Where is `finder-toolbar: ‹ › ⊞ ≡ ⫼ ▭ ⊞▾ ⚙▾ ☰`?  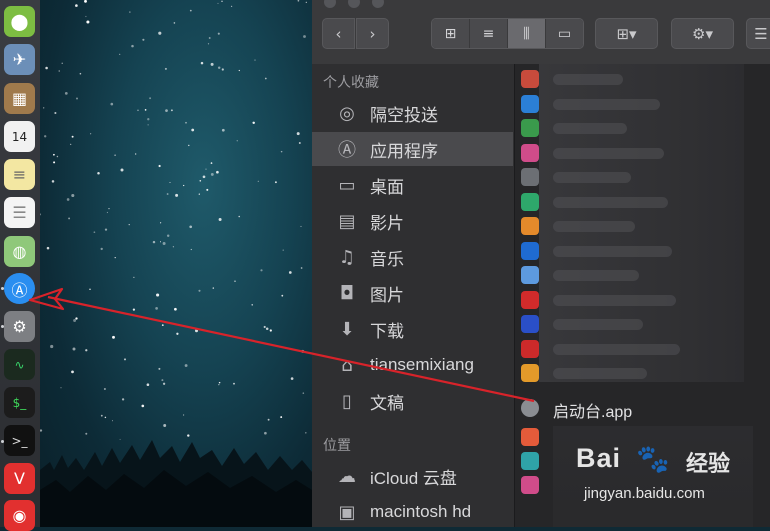 finder-toolbar: ‹ › ⊞ ≡ ⫼ ▭ ⊞▾ ⚙▾ ☰ is located at coordinates (541, 32).